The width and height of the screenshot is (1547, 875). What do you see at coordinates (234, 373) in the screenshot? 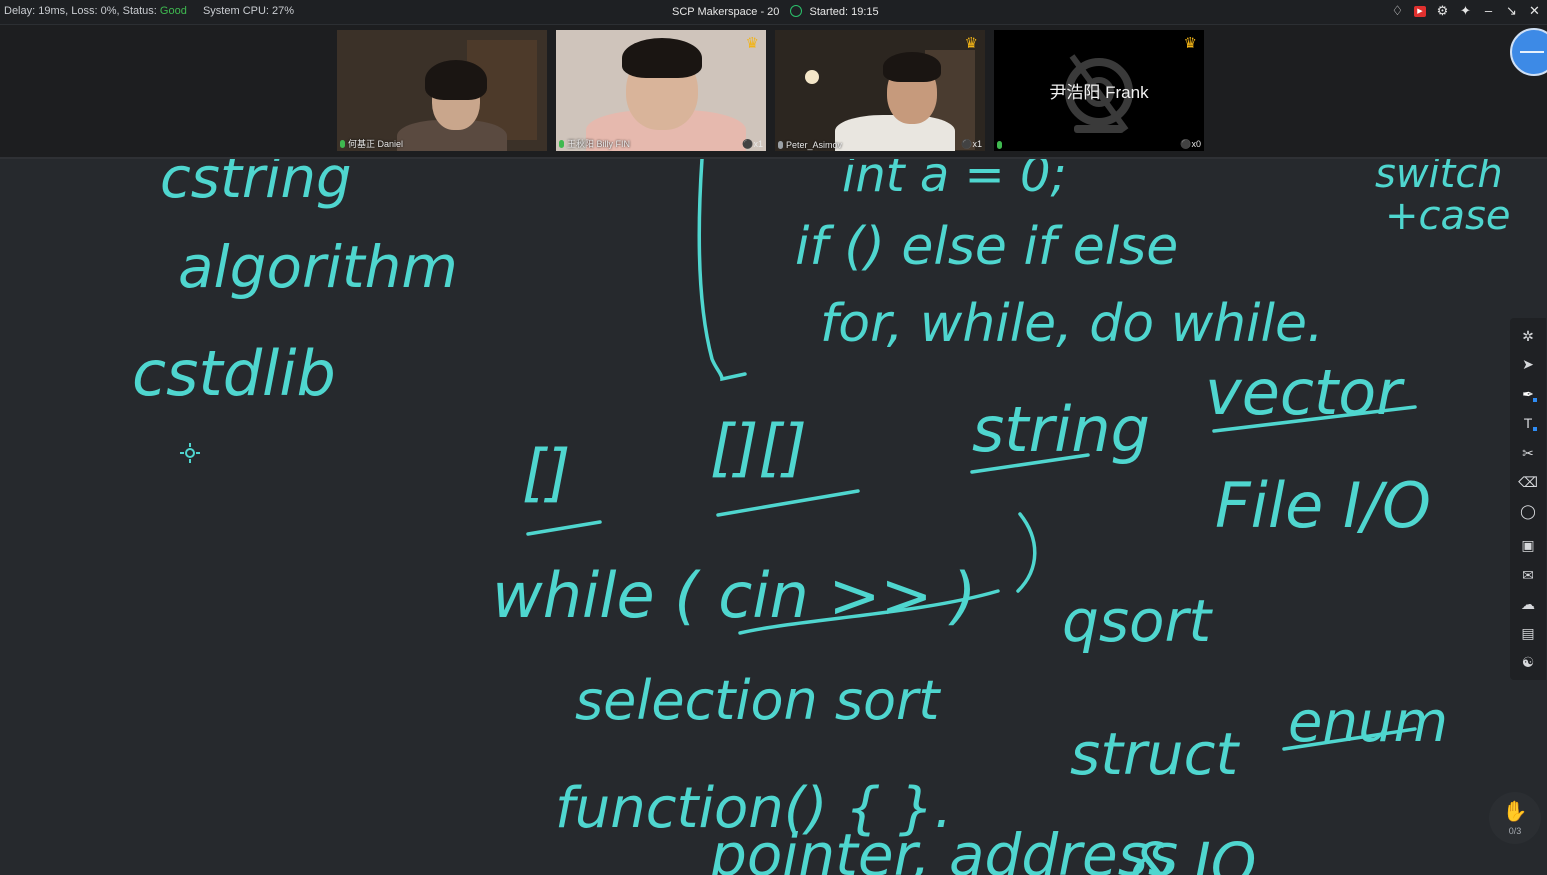
I see `wb-text-cstdlib: cstdlib` at bounding box center [234, 373].